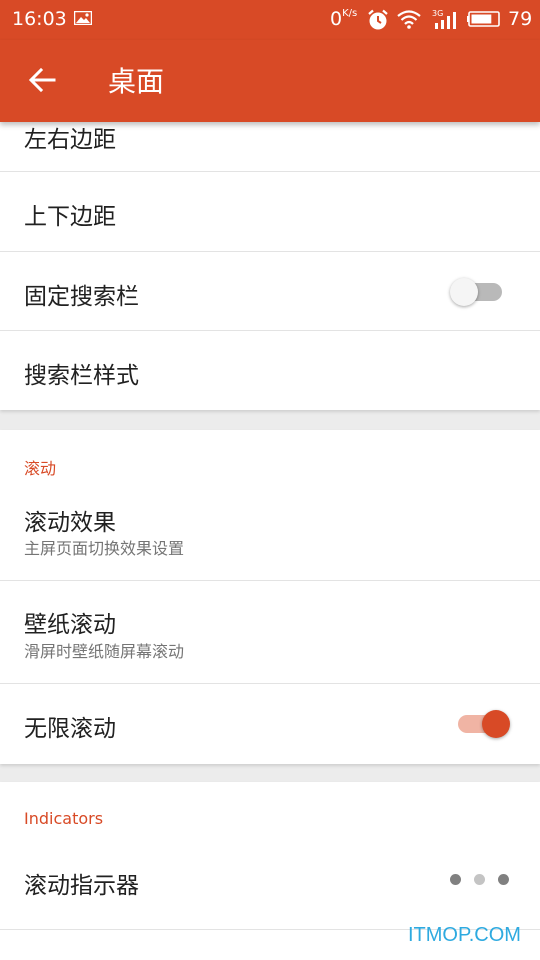  What do you see at coordinates (270, 724) in the screenshot?
I see `setting-item-infinite-scroll: 无限滚动` at bounding box center [270, 724].